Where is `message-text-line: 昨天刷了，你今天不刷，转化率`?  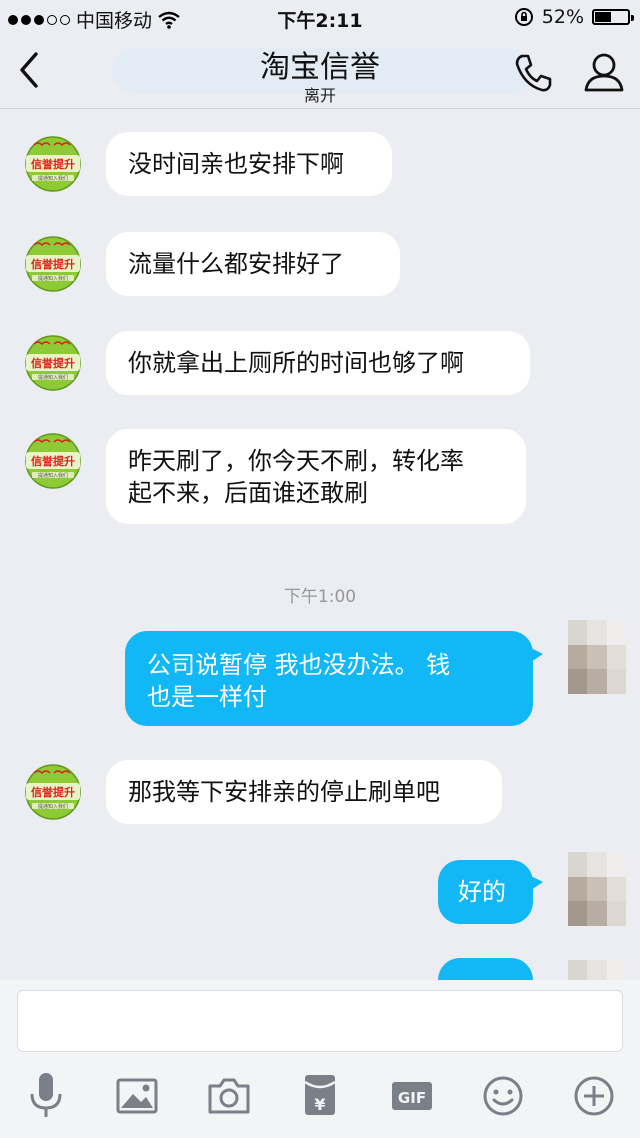 message-text-line: 昨天刷了，你今天不刷，转化率 is located at coordinates (296, 461).